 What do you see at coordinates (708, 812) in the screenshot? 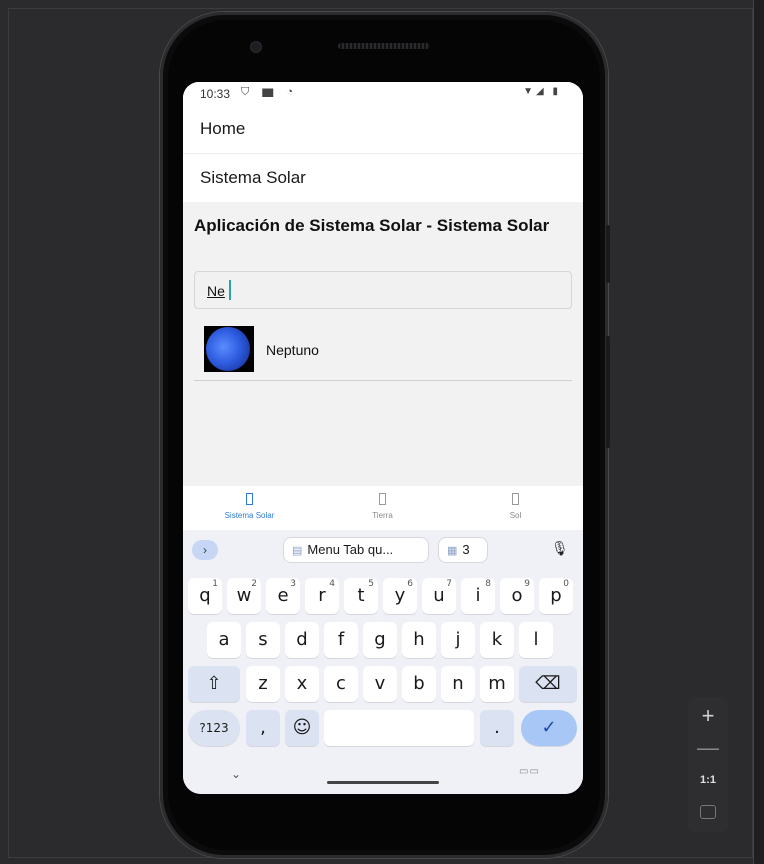
I see `zoom-fit-icon` at bounding box center [708, 812].